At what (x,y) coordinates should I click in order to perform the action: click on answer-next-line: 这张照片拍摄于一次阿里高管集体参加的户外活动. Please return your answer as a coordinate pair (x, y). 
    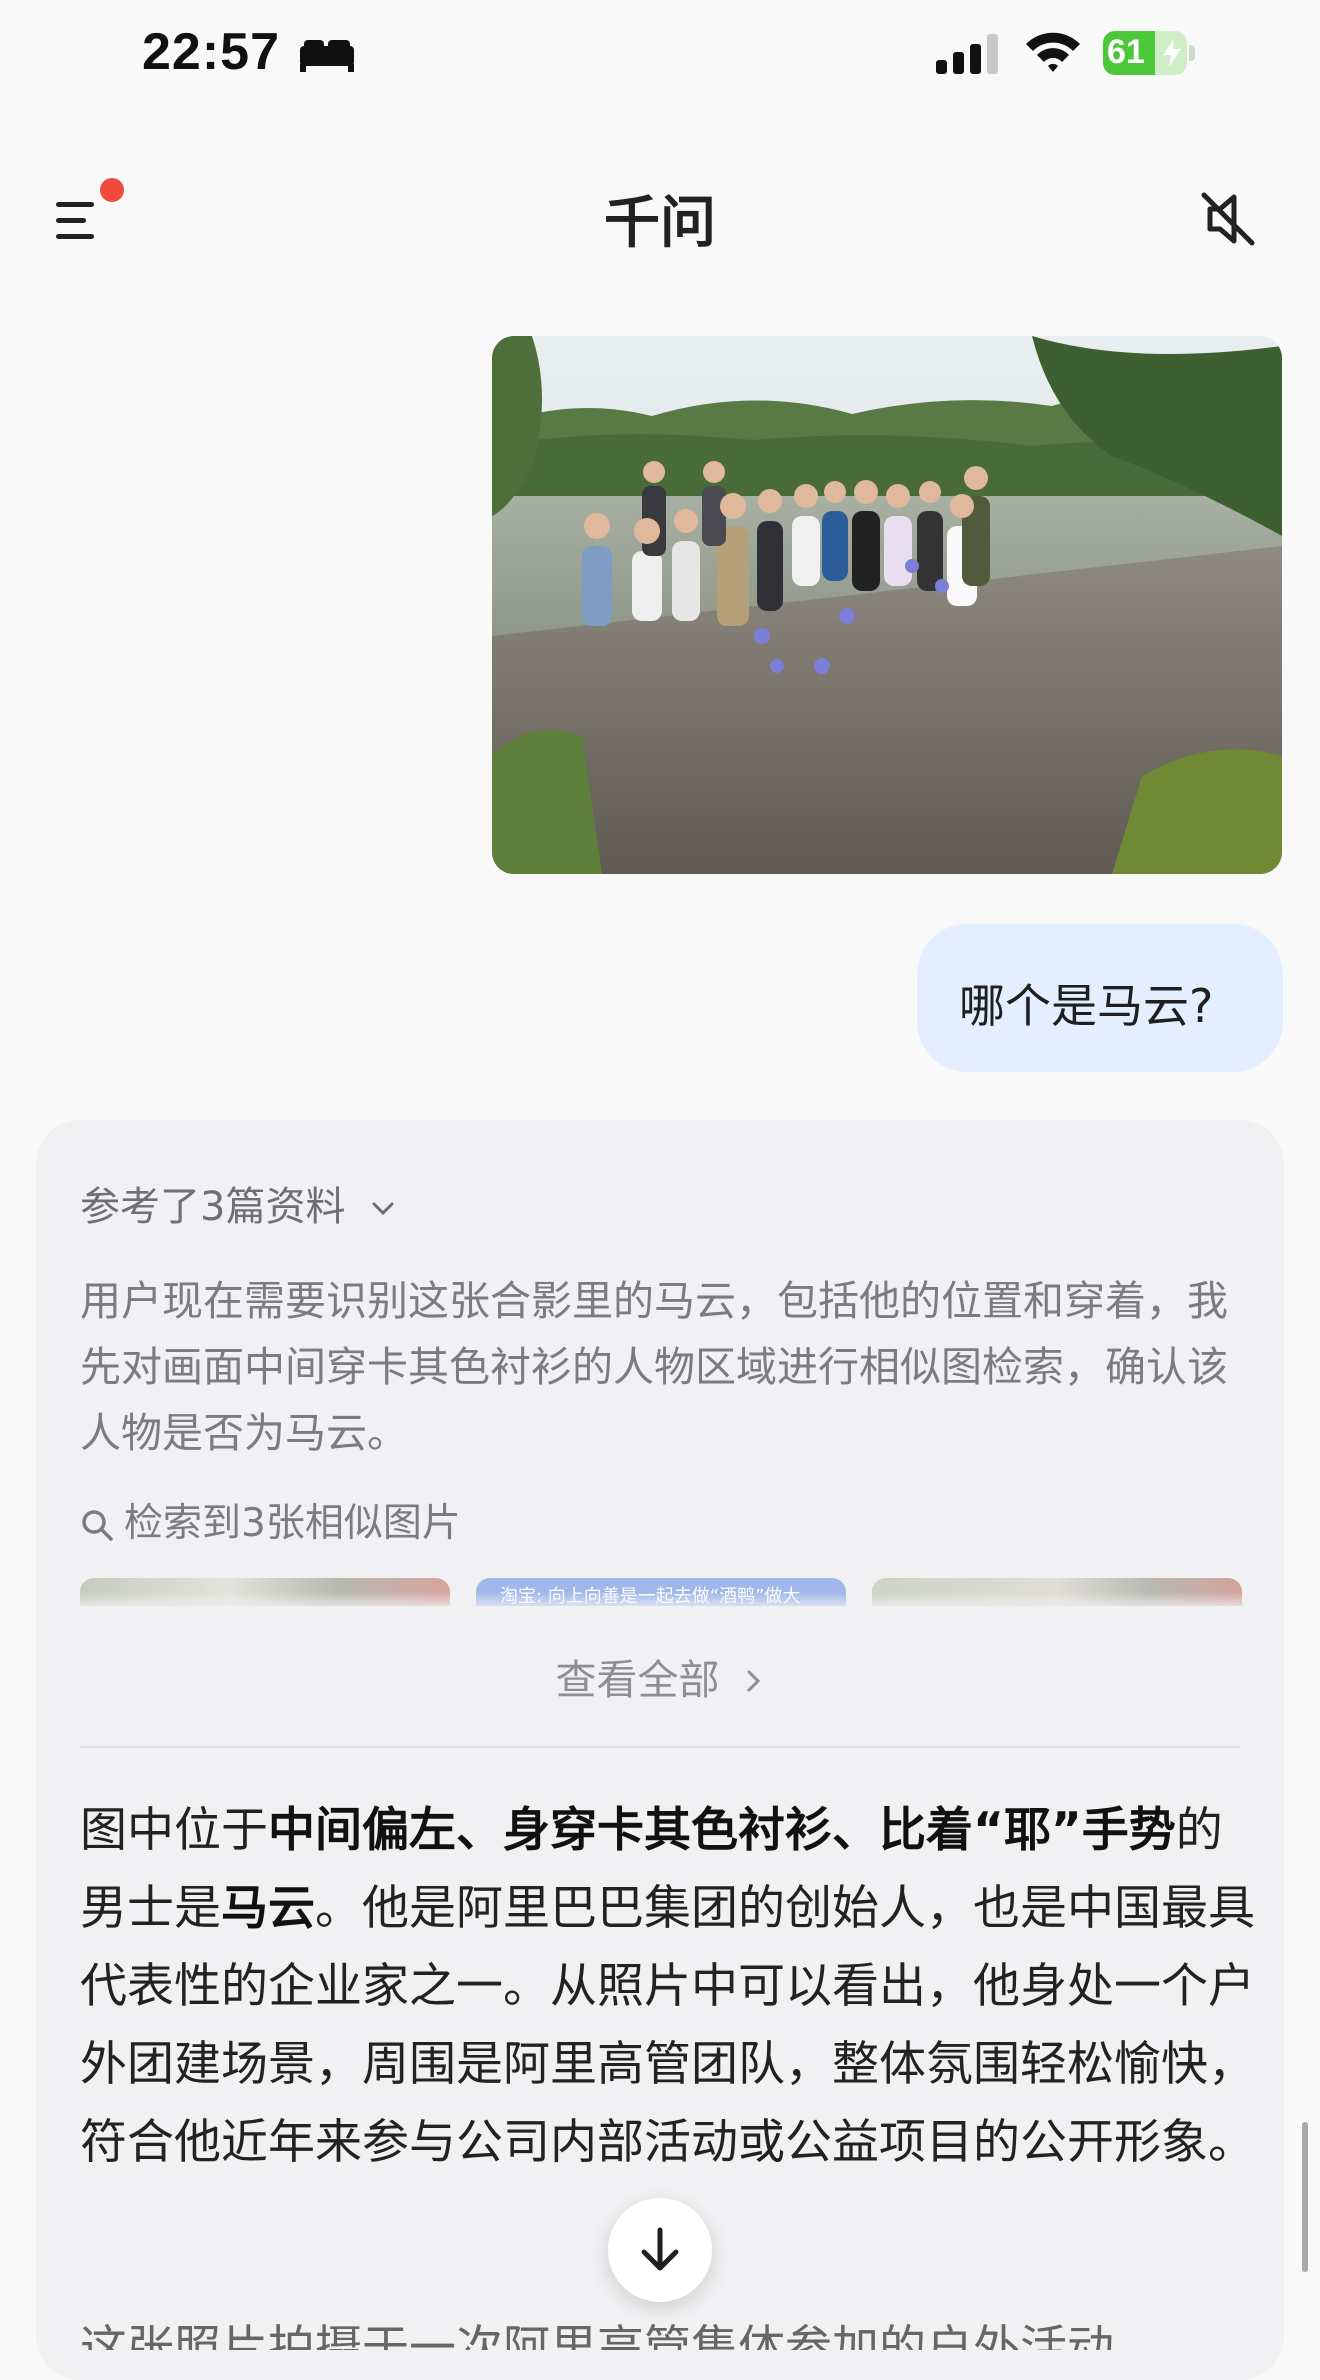
    Looking at the image, I should click on (597, 2335).